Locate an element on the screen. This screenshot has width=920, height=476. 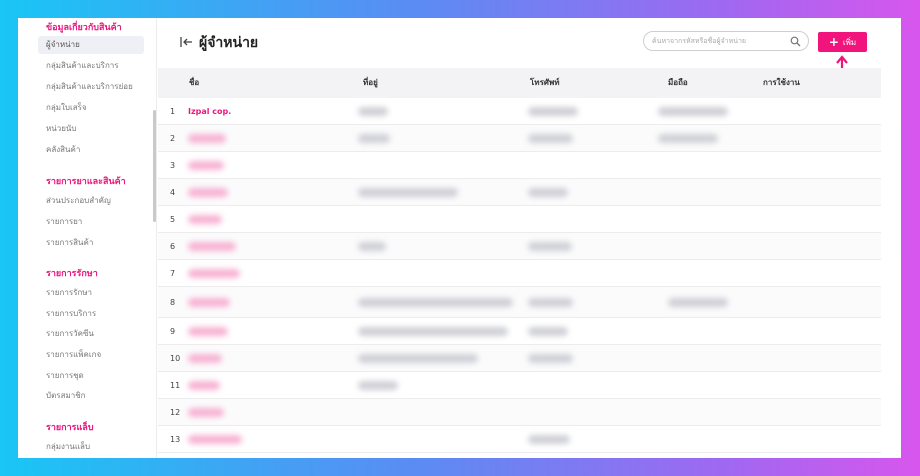
table-row: 5 is located at coordinates (519, 219).